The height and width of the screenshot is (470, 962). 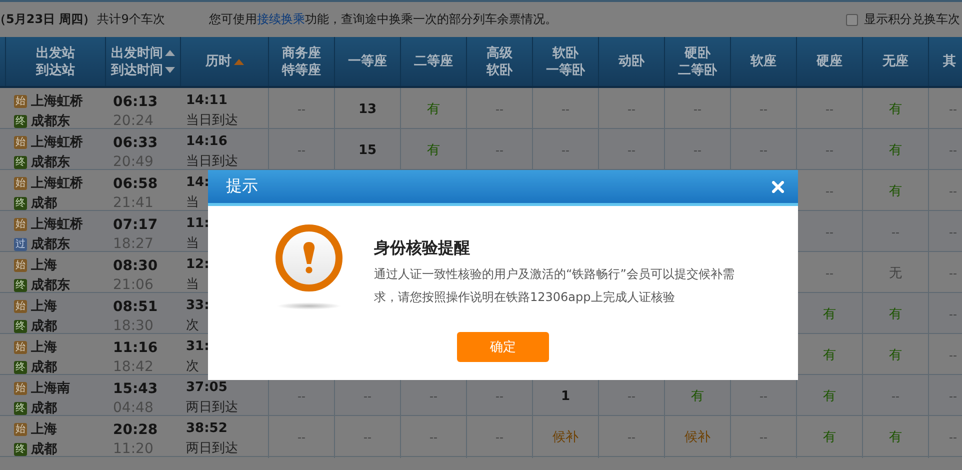 I want to click on column-header: 到达时间, so click(x=137, y=70).